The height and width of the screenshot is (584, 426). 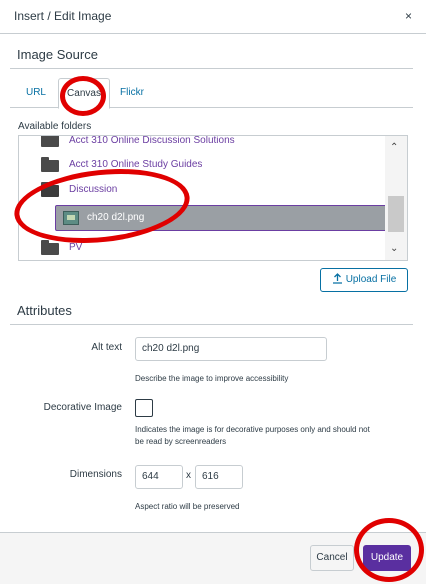 What do you see at coordinates (71, 218) in the screenshot?
I see `image-thumbnail-icon` at bounding box center [71, 218].